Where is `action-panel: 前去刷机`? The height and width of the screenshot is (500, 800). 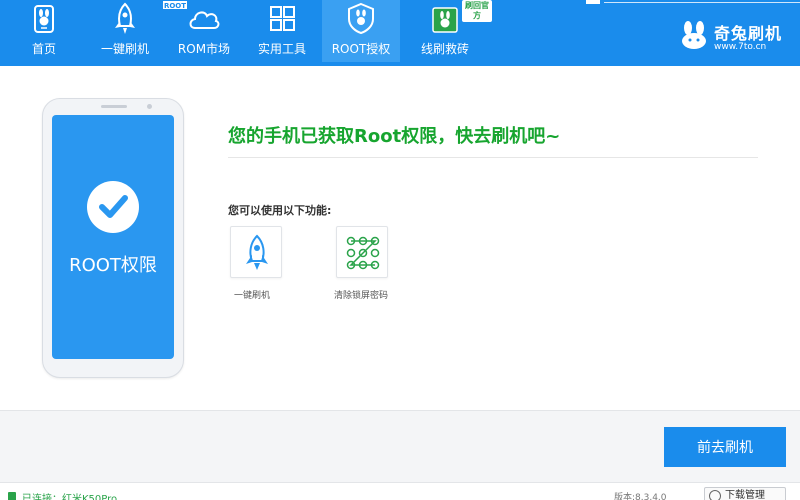 action-panel: 前去刷机 is located at coordinates (400, 446).